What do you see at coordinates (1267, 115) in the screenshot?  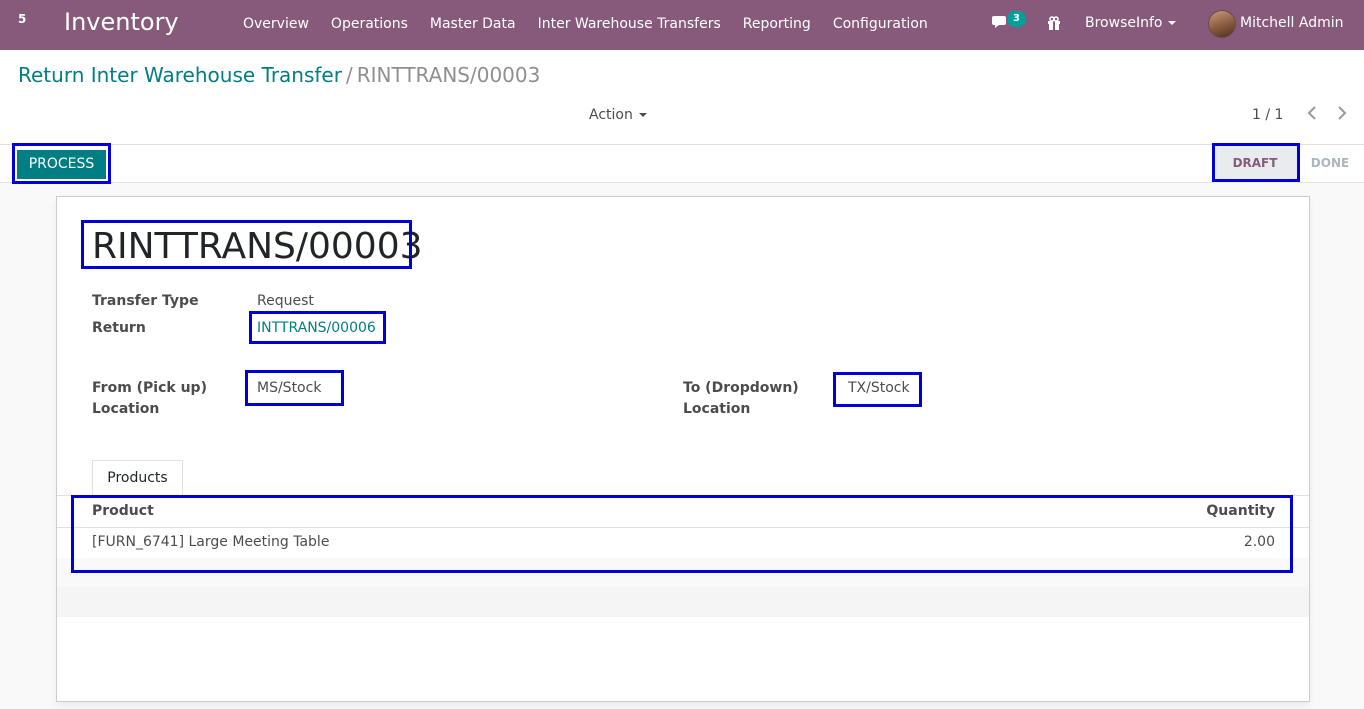 I see `pager-value: 1 / 1` at bounding box center [1267, 115].